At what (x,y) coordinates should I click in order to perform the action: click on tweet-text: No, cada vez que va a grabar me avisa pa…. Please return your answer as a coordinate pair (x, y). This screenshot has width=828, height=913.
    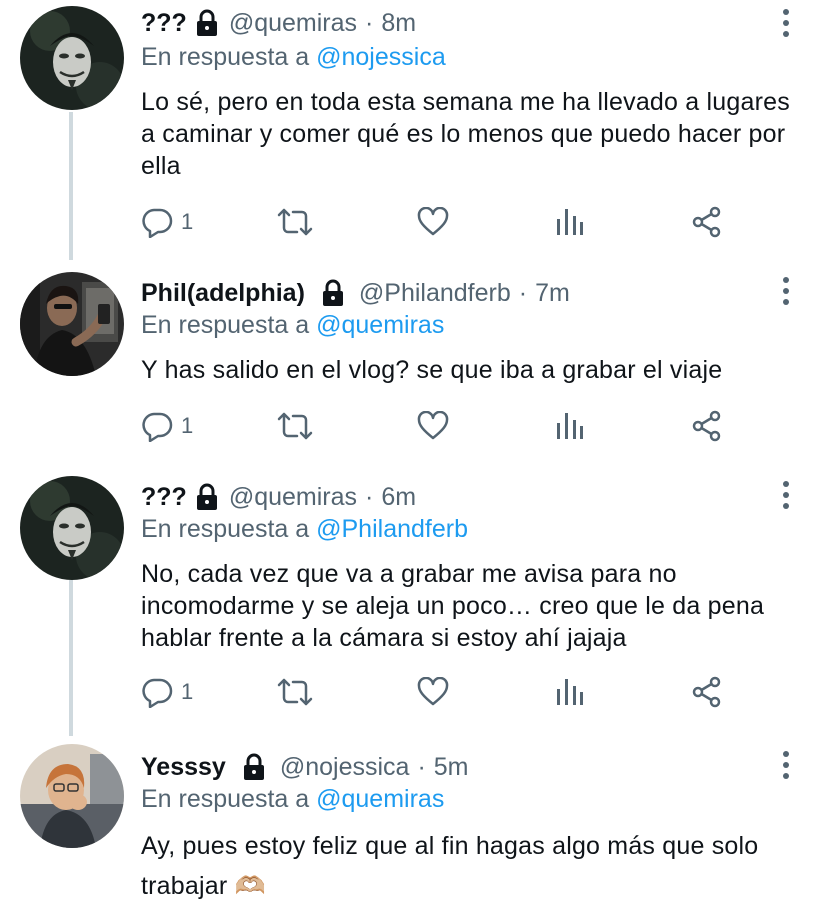
    Looking at the image, I should click on (453, 606).